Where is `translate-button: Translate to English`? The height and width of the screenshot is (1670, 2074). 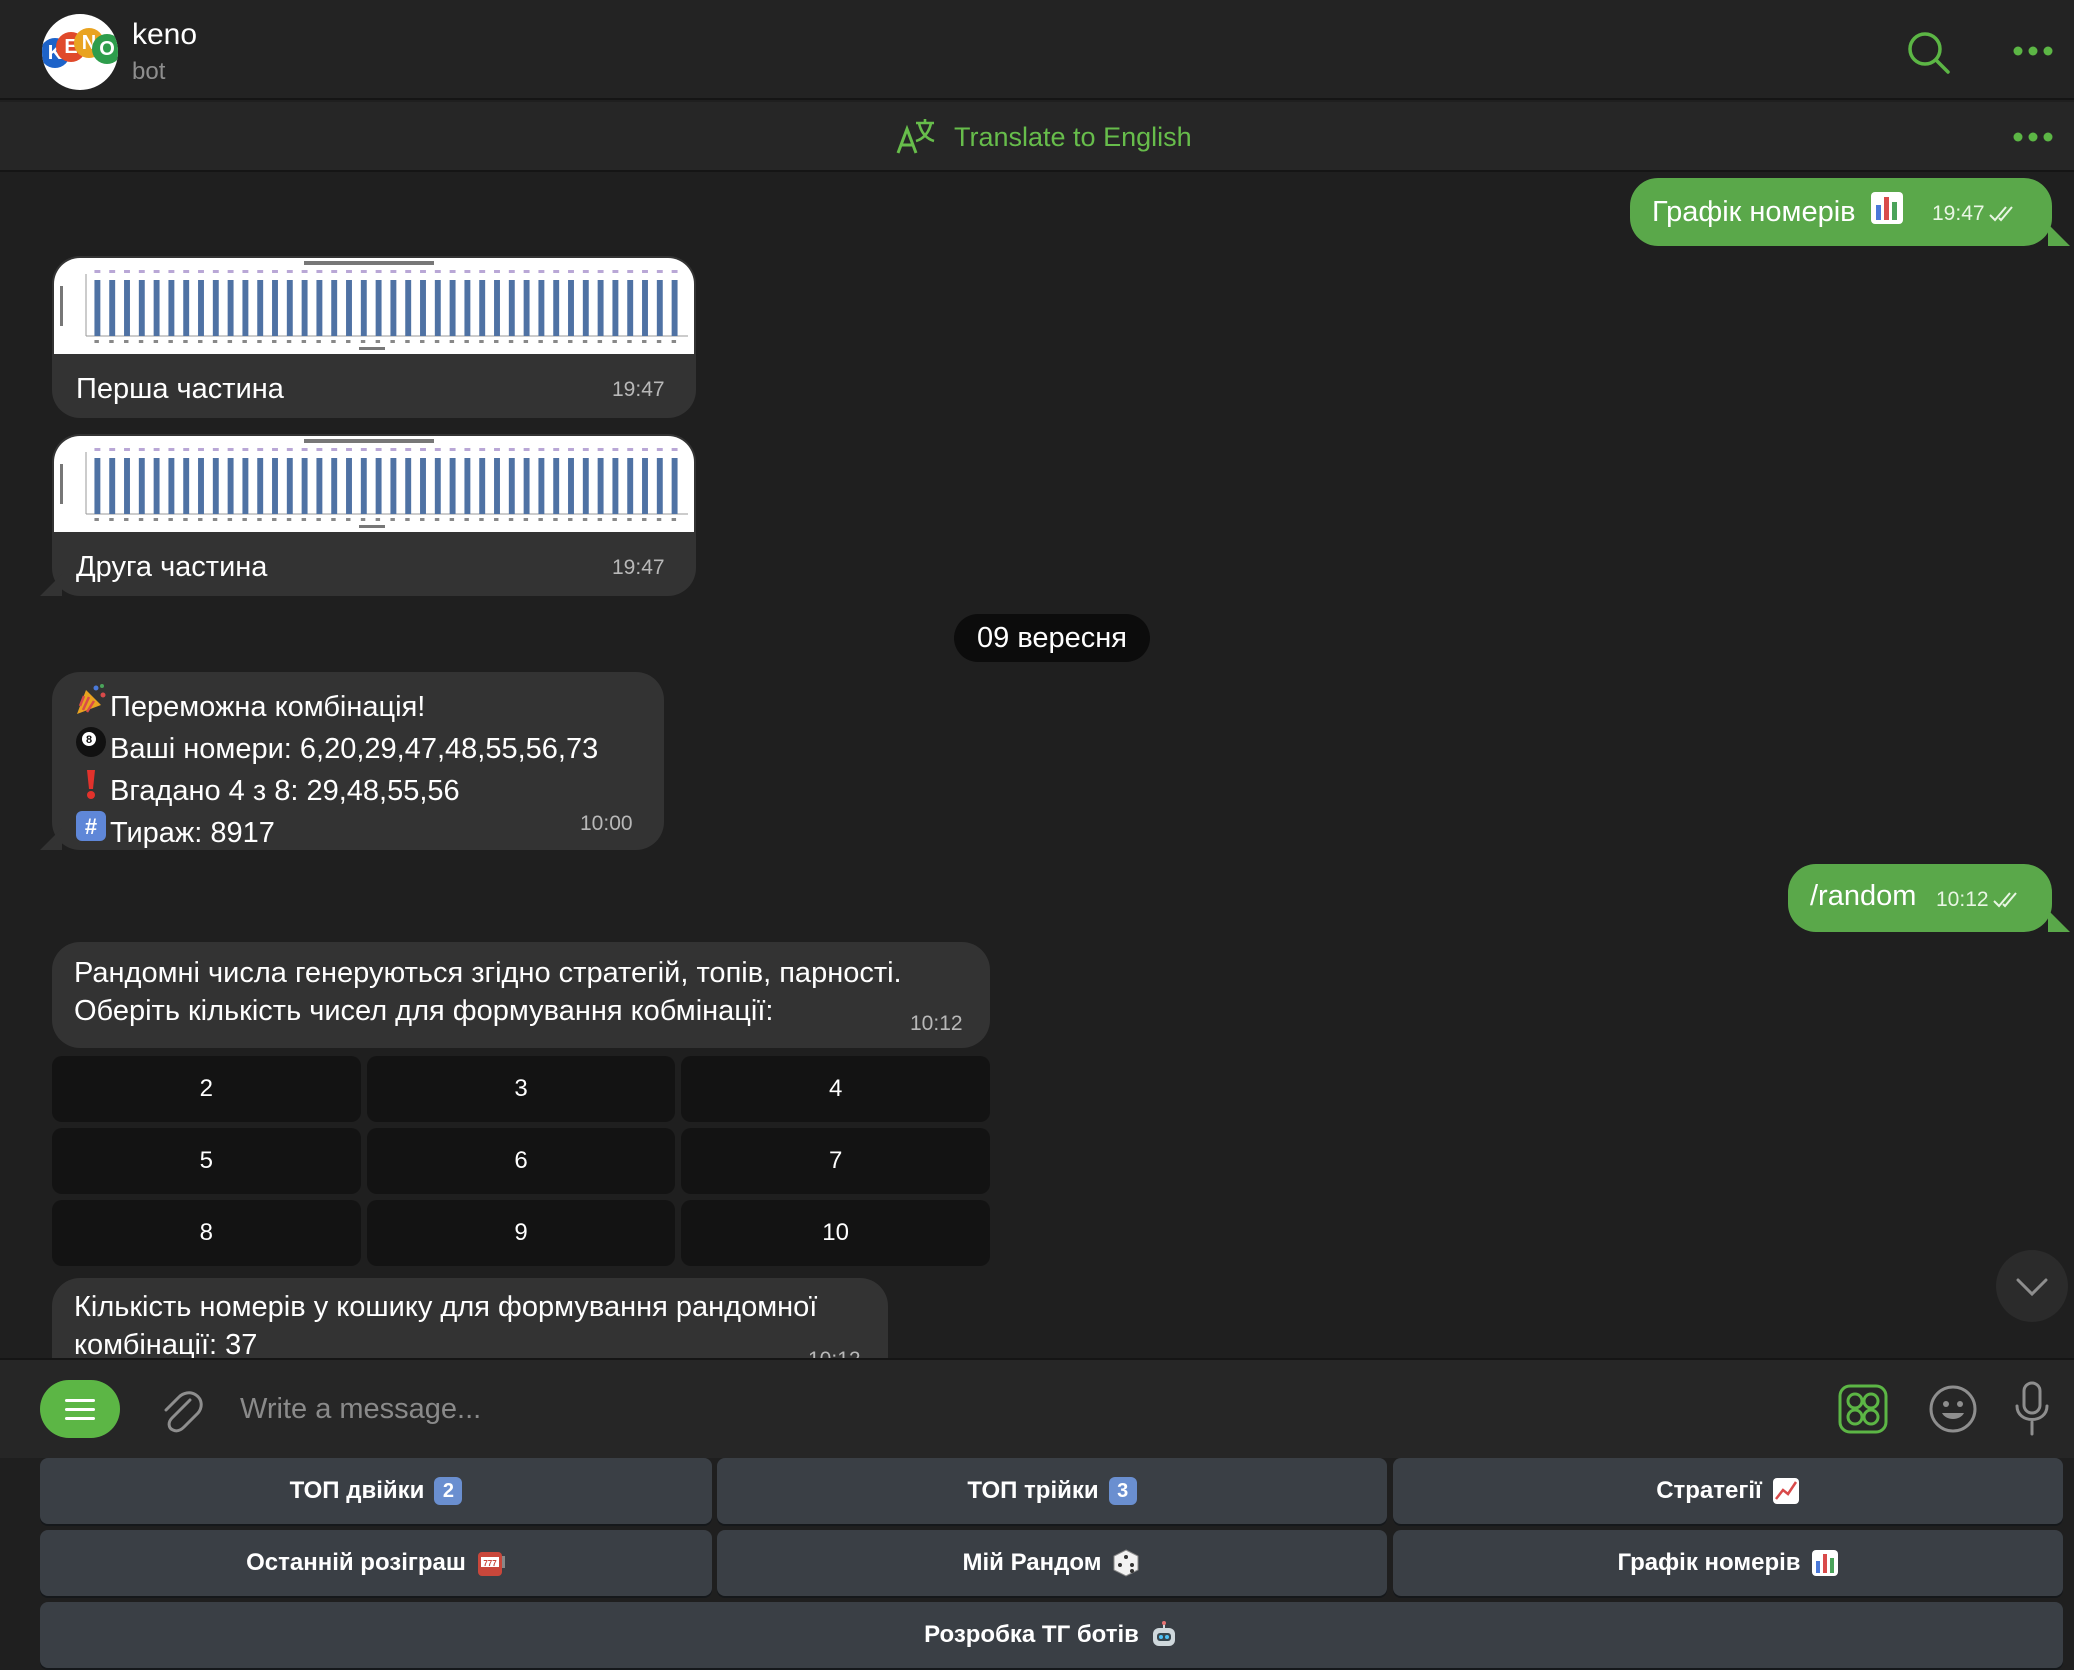 translate-button: Translate to English is located at coordinates (1043, 137).